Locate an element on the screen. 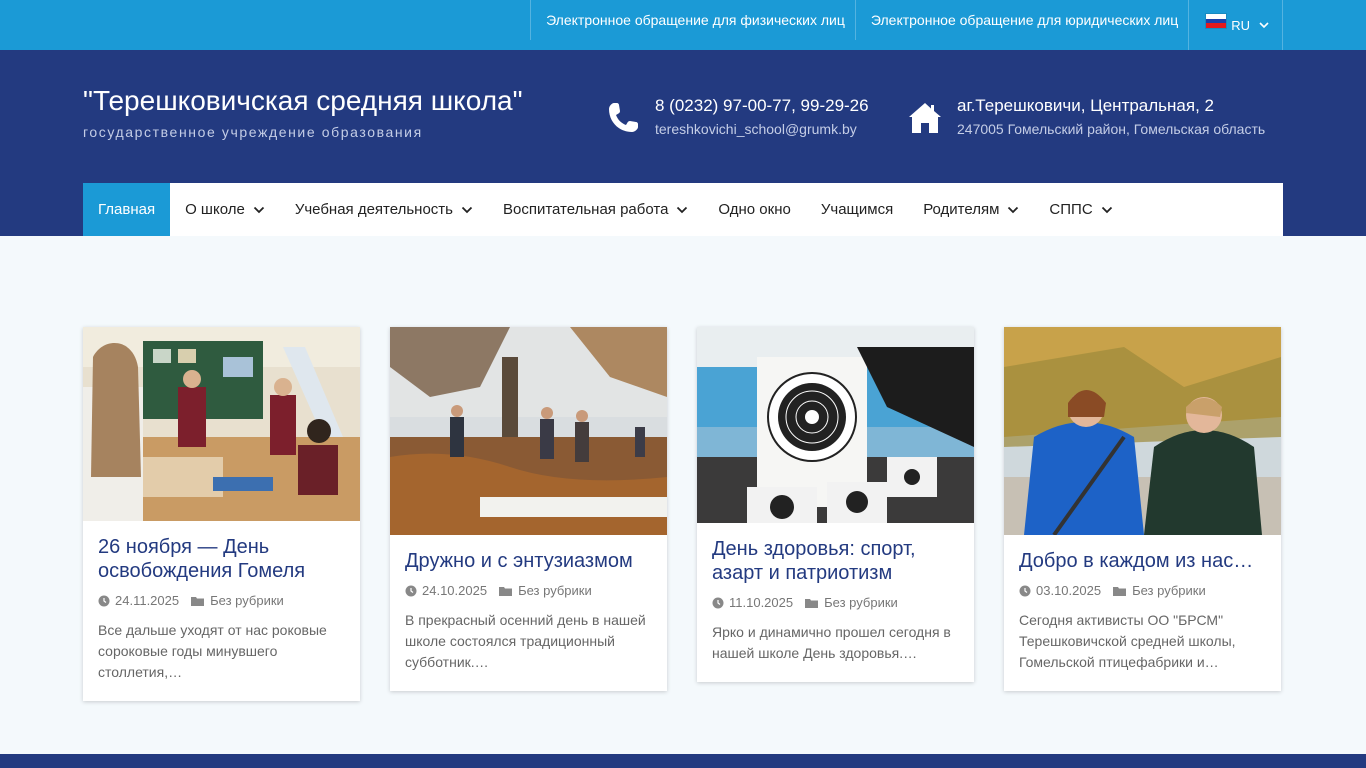  post-title: День здоровья: спорт, азарт и патриотизм is located at coordinates (835, 561).